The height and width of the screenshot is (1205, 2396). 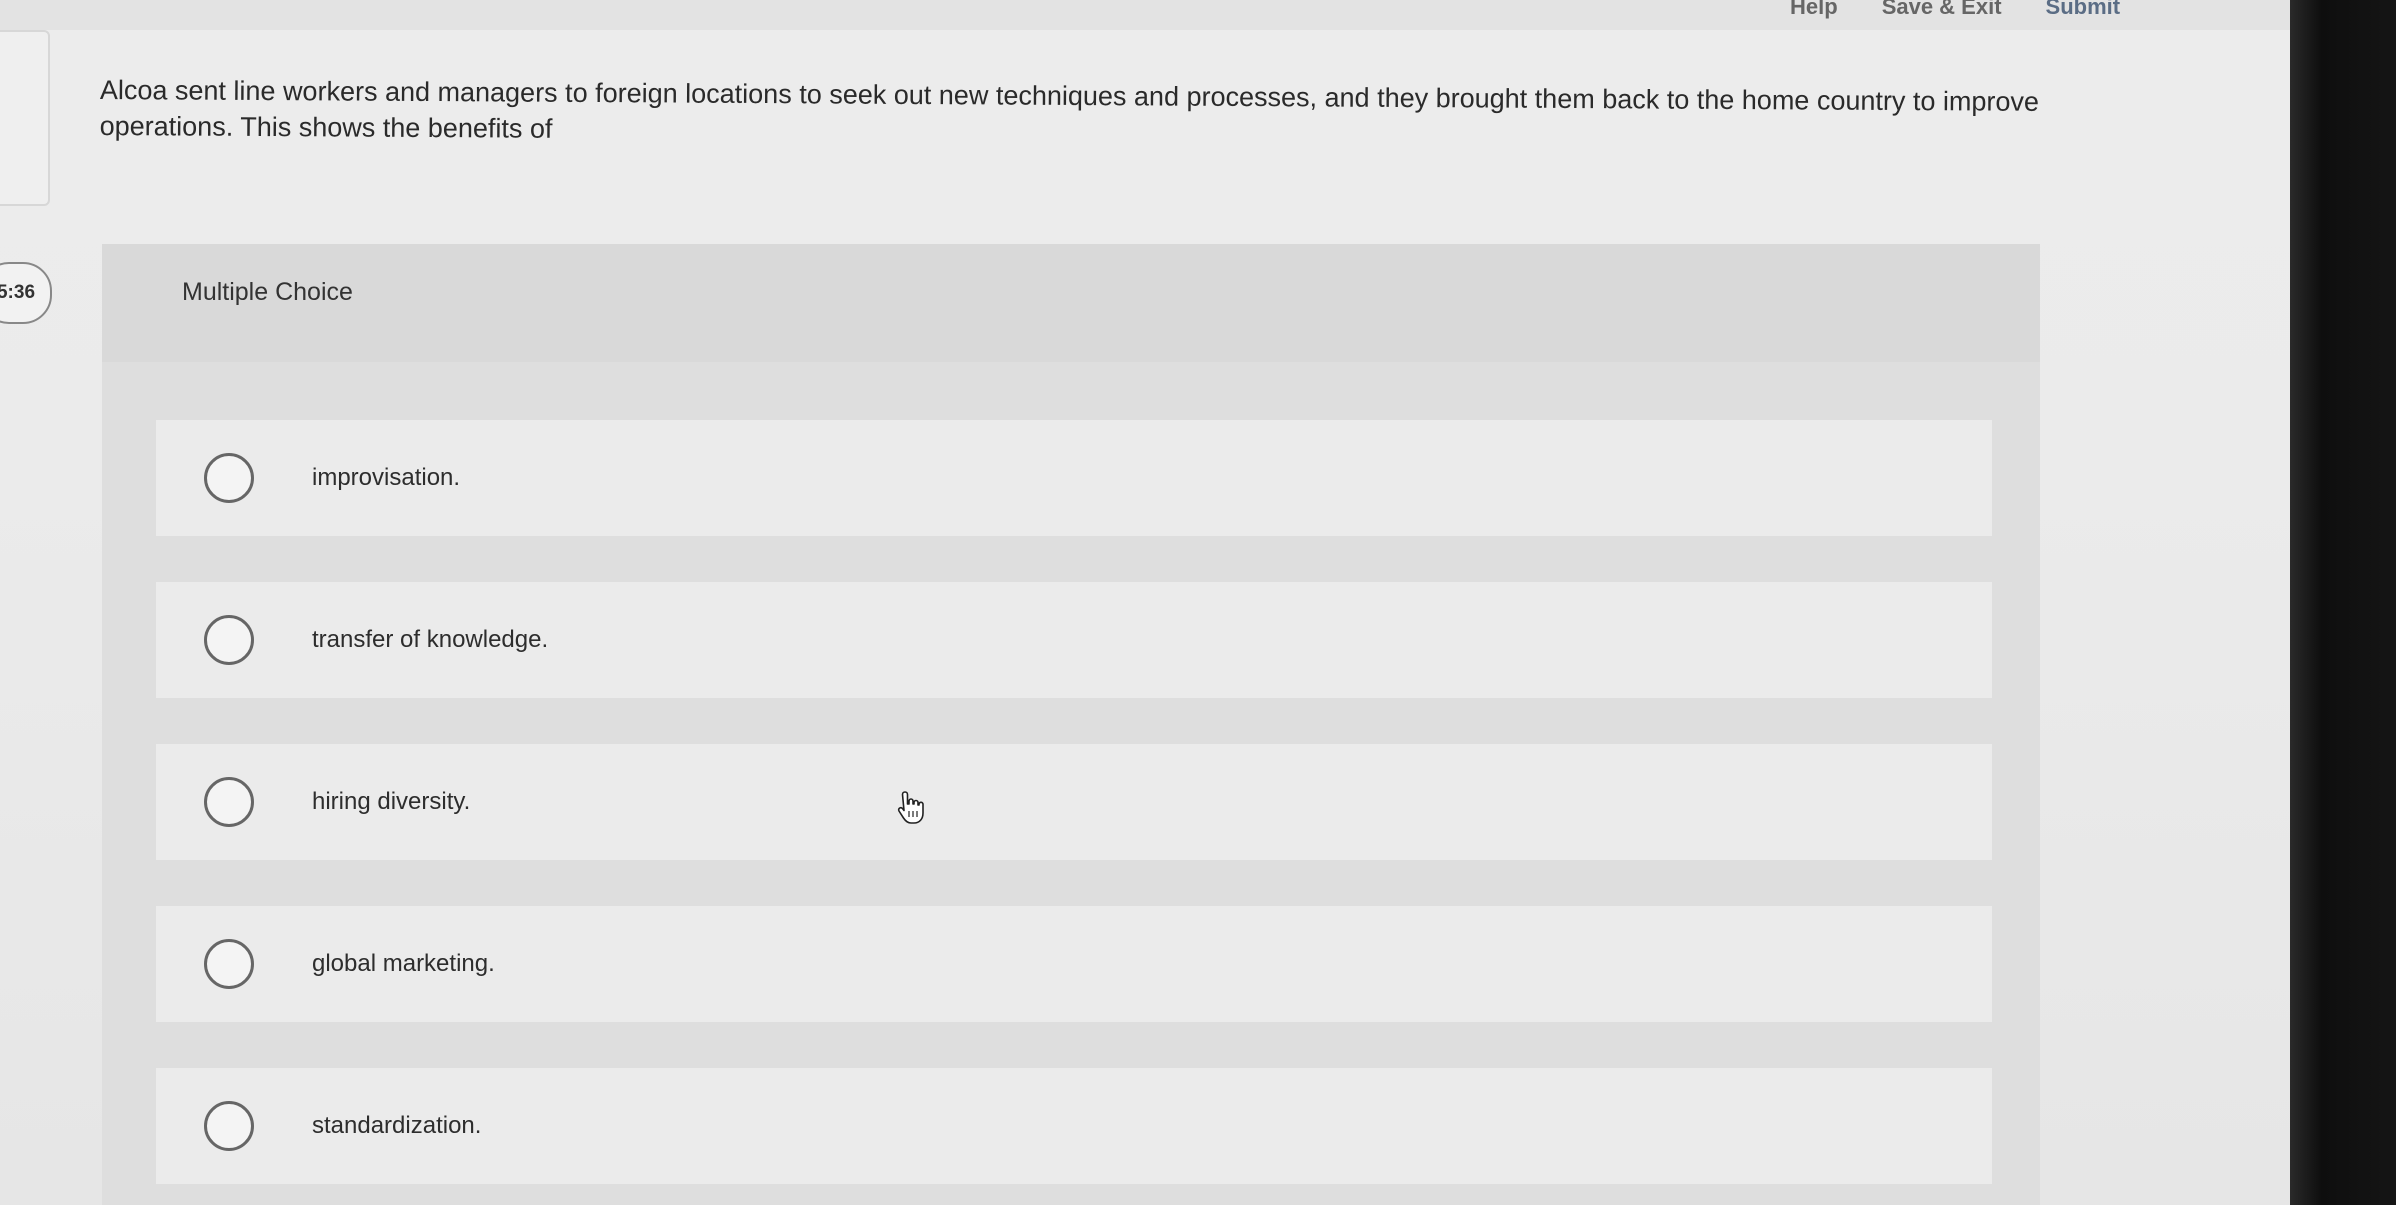 What do you see at coordinates (386, 477) in the screenshot?
I see `option-label: improvisation.` at bounding box center [386, 477].